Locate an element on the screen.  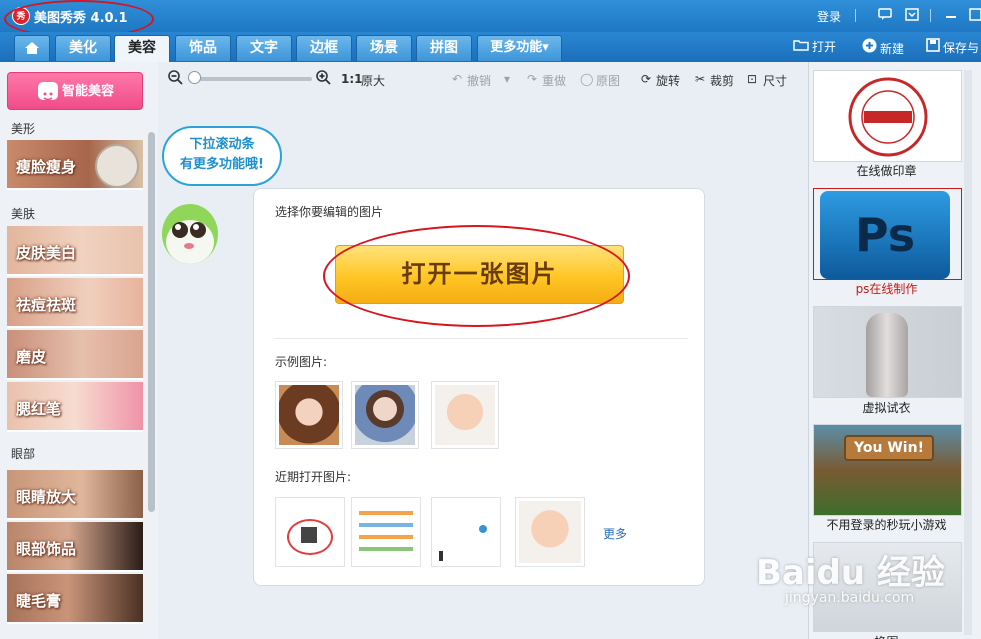
rotate-icon: ⟳ is located at coordinates (646, 79).